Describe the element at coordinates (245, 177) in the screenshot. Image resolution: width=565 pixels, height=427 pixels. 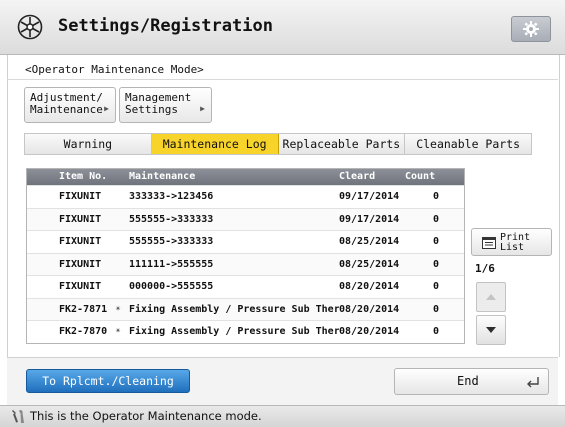
I see `table-header: Item No. Maintenance Cleard Count` at that location.